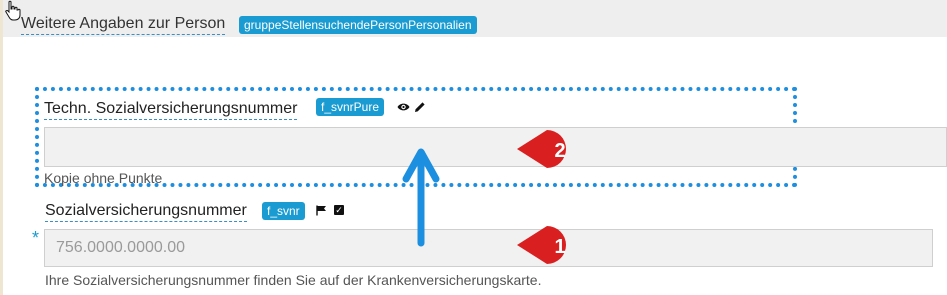 This screenshot has width=947, height=295. What do you see at coordinates (484, 196) in the screenshot?
I see `annotation-overlay: 2 1` at bounding box center [484, 196].